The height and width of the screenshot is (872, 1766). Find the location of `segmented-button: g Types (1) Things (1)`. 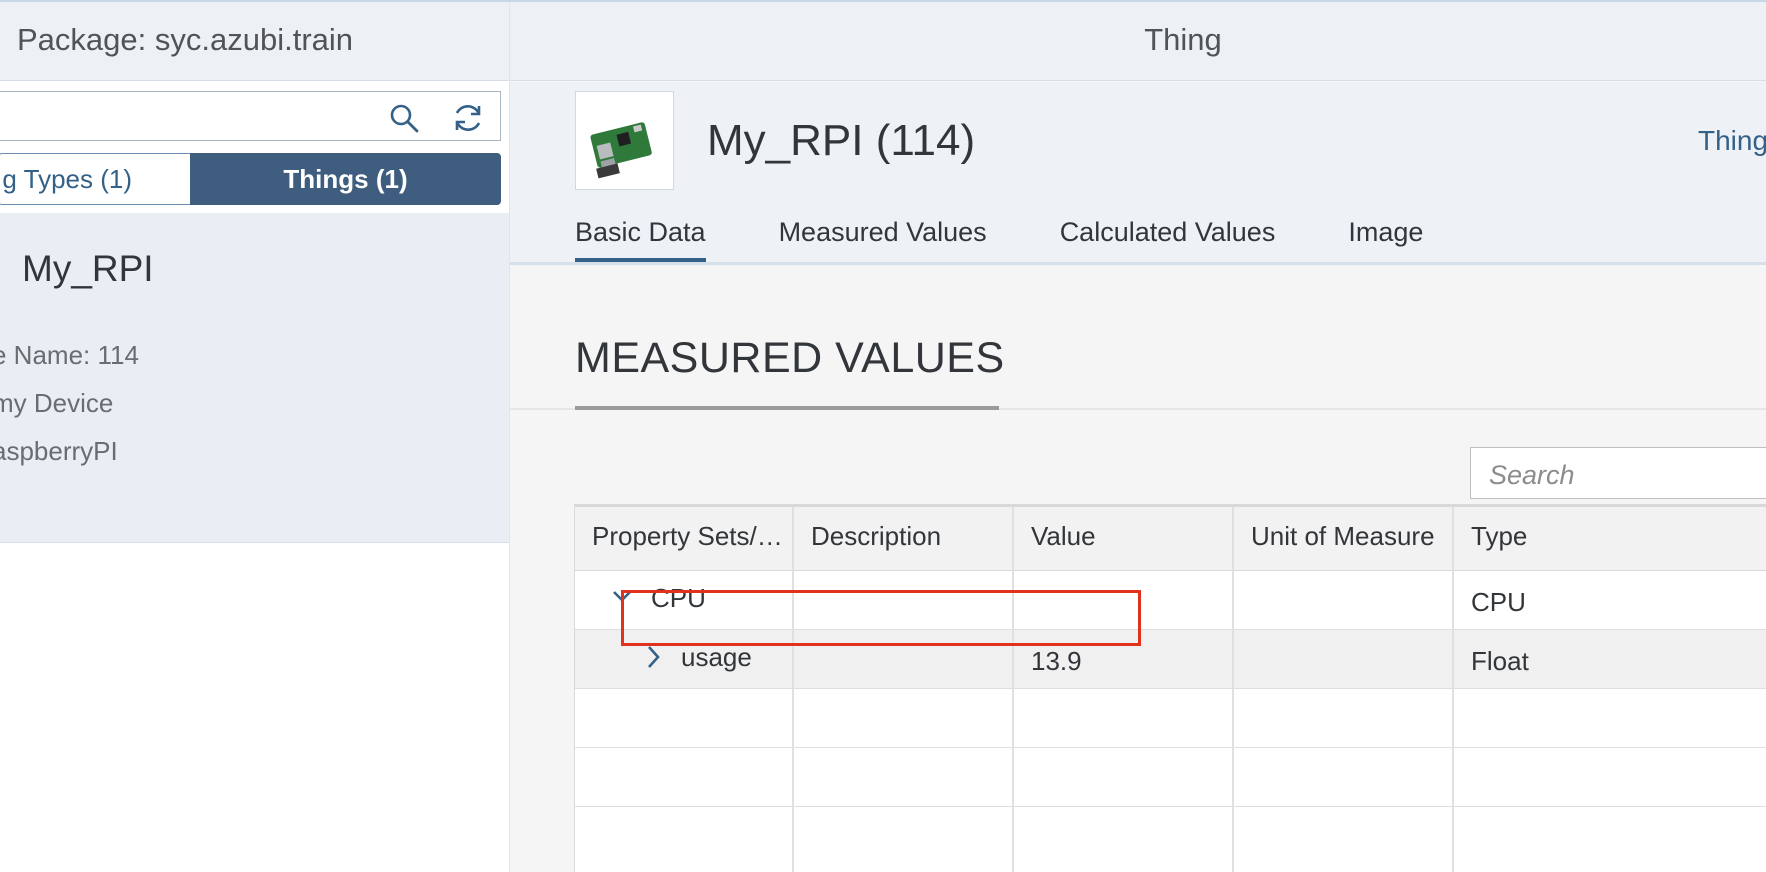

segmented-button: g Types (1) Things (1) is located at coordinates (250, 179).